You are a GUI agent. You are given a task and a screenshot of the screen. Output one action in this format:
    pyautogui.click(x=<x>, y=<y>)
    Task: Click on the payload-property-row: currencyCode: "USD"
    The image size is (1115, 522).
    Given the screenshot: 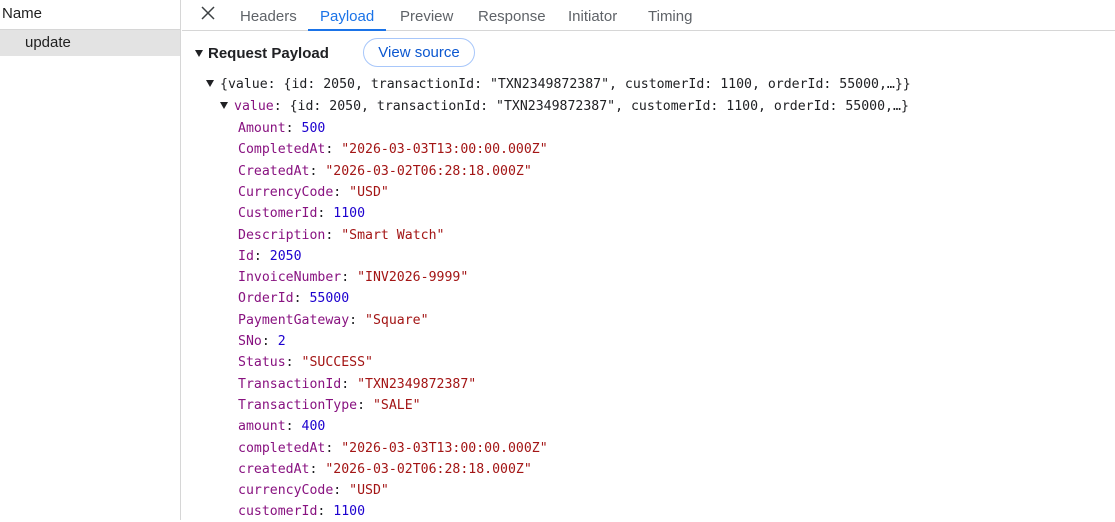 What is the action you would take?
    pyautogui.click(x=313, y=490)
    